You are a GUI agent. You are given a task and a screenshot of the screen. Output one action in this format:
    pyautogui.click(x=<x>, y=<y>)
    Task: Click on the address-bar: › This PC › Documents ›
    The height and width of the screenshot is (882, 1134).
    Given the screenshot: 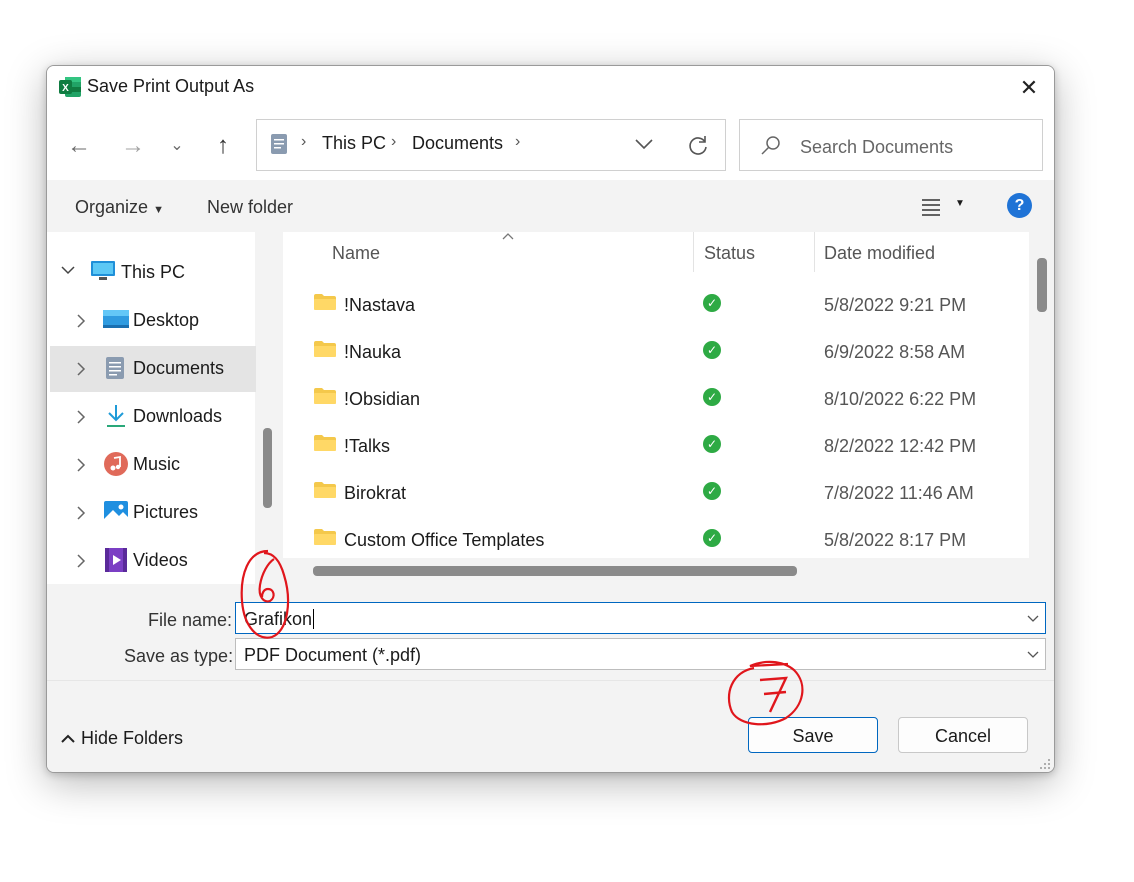 What is the action you would take?
    pyautogui.click(x=491, y=145)
    